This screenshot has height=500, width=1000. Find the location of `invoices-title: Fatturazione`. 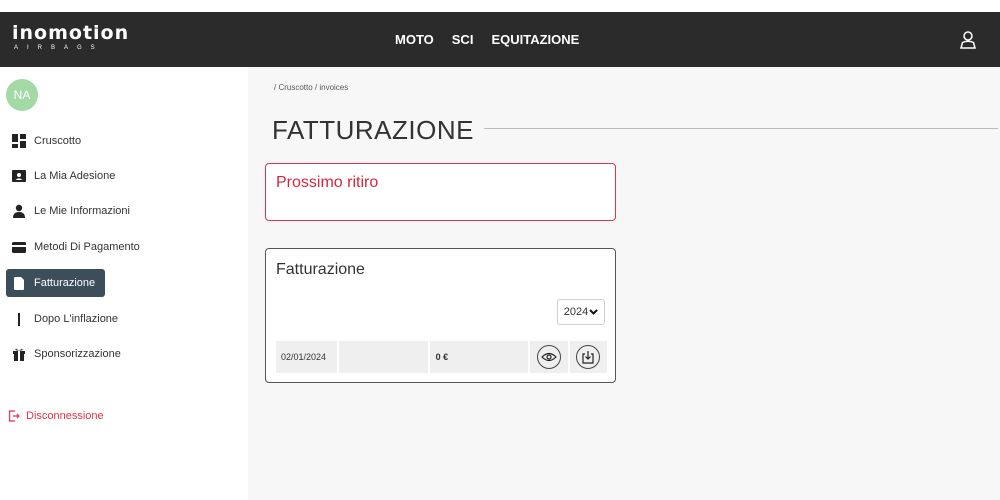

invoices-title: Fatturazione is located at coordinates (320, 269).